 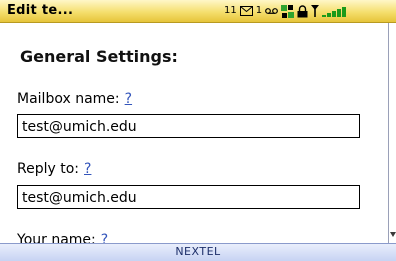 I want to click on mailbox-help-link: ?, so click(x=128, y=99).